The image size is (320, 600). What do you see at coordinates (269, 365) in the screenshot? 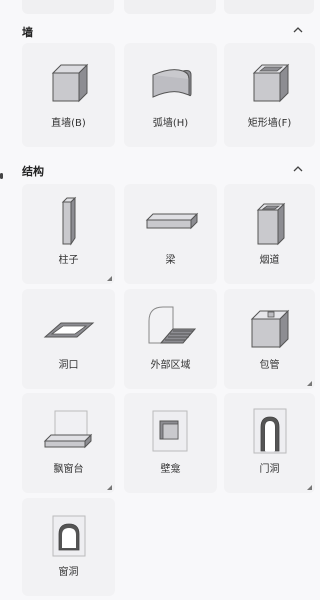
I see `tile-label: 包管` at bounding box center [269, 365].